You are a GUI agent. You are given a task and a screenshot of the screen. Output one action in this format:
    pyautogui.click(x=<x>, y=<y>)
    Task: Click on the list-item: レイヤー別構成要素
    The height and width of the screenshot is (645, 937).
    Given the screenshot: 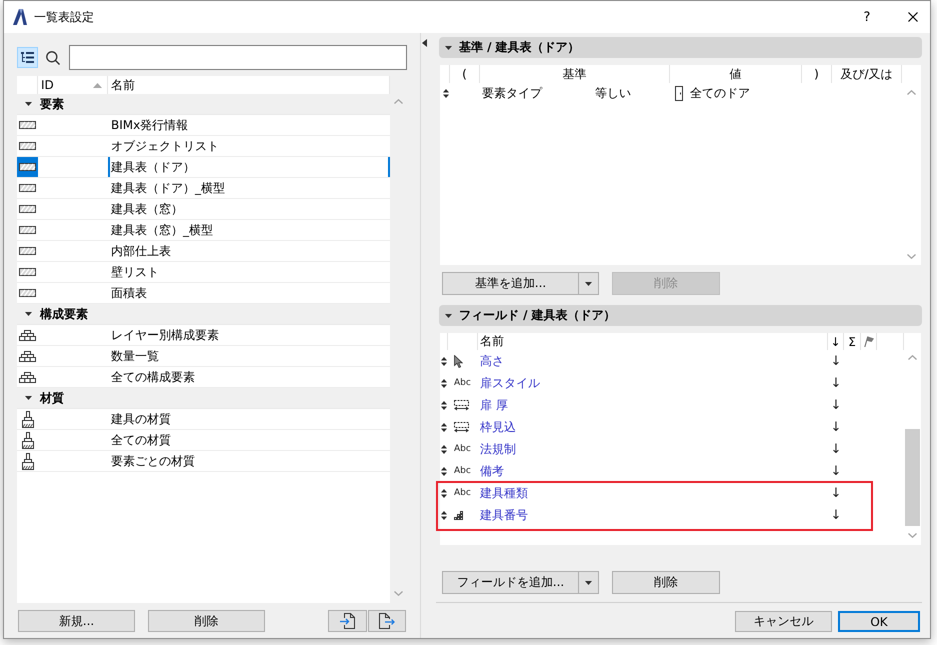 What is the action you would take?
    pyautogui.click(x=203, y=335)
    